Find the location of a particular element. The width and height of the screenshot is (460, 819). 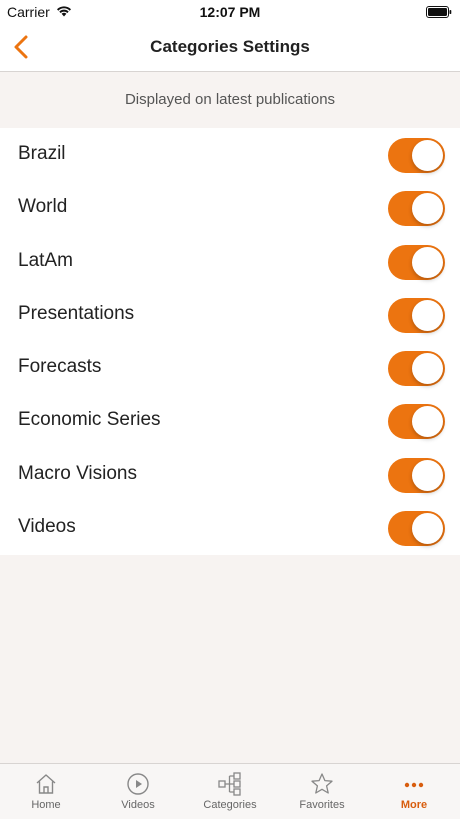

tab-videos: Videos is located at coordinates (138, 791).